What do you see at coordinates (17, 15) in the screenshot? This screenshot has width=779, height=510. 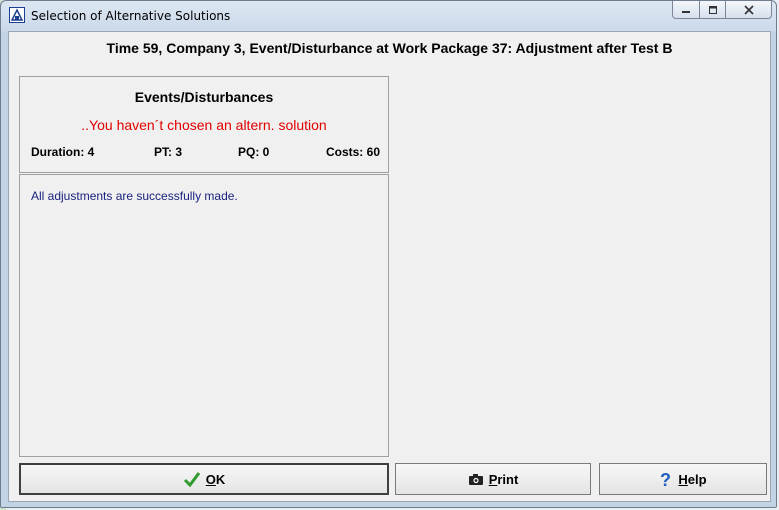 I see `app-icon` at bounding box center [17, 15].